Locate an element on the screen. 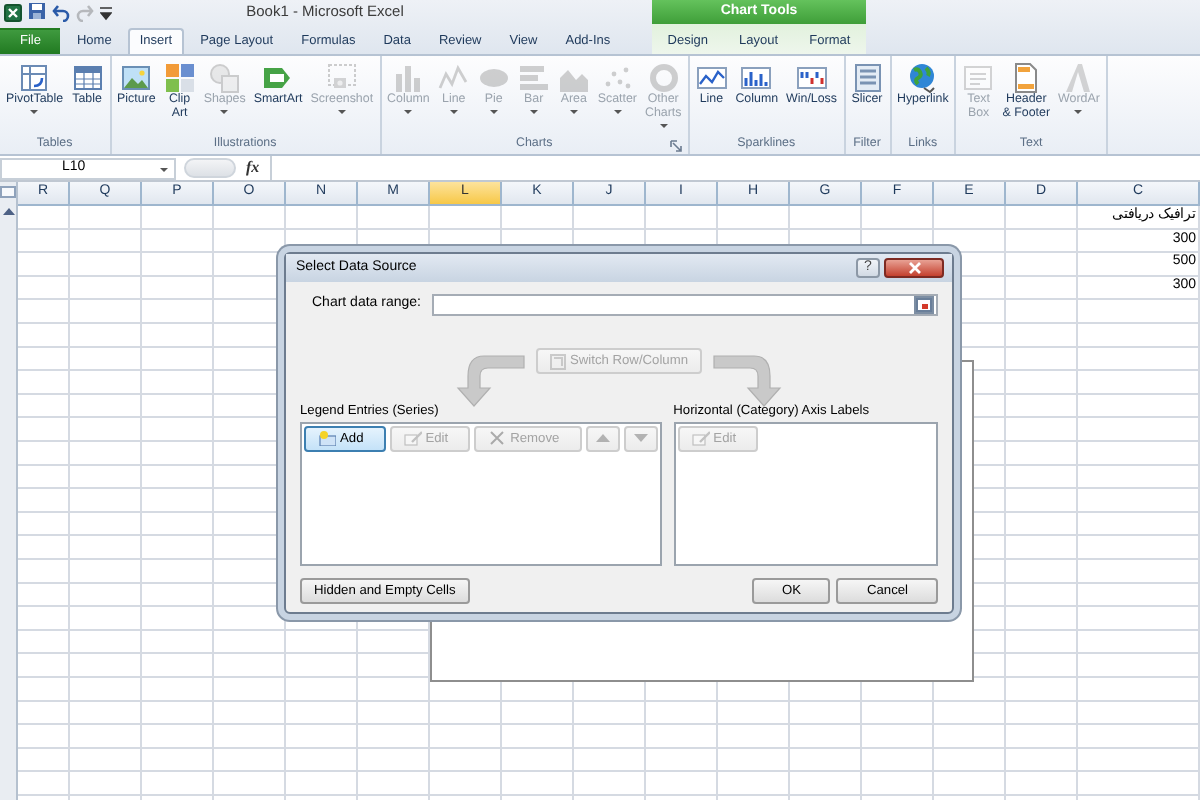 The image size is (1200, 800). add-icon is located at coordinates (327, 438).